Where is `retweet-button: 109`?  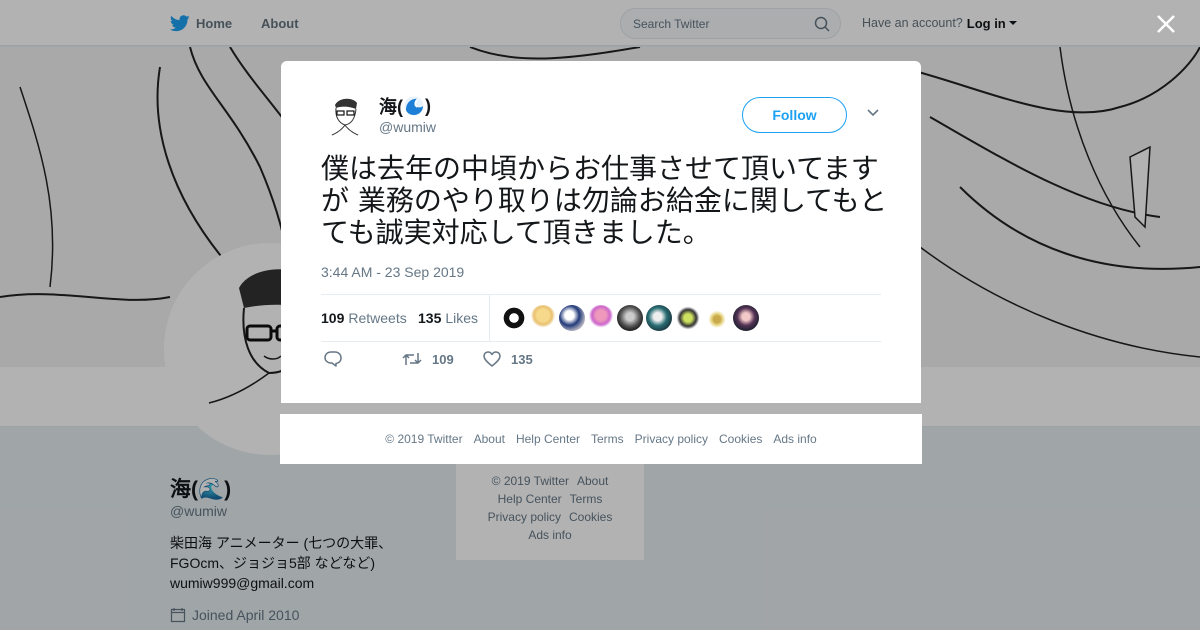
retweet-button: 109 is located at coordinates (428, 359).